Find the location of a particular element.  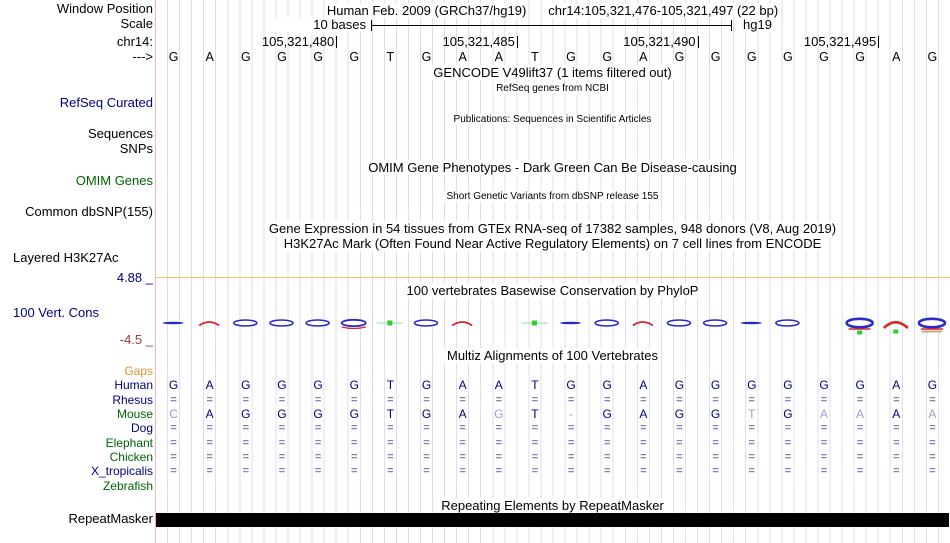

species-label-gaps: Gaps is located at coordinates (76, 371).